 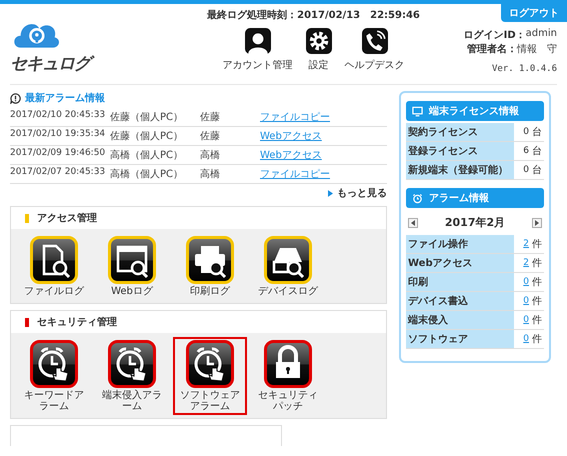 I want to click on alarm-clock-icon, so click(x=417, y=198).